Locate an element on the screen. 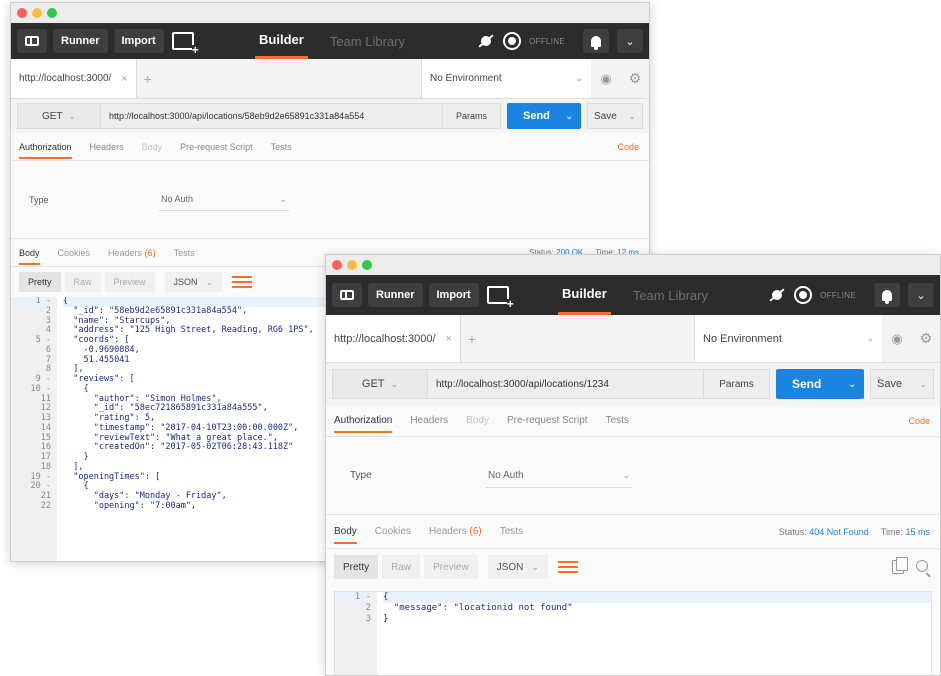  search-icon is located at coordinates (922, 566).